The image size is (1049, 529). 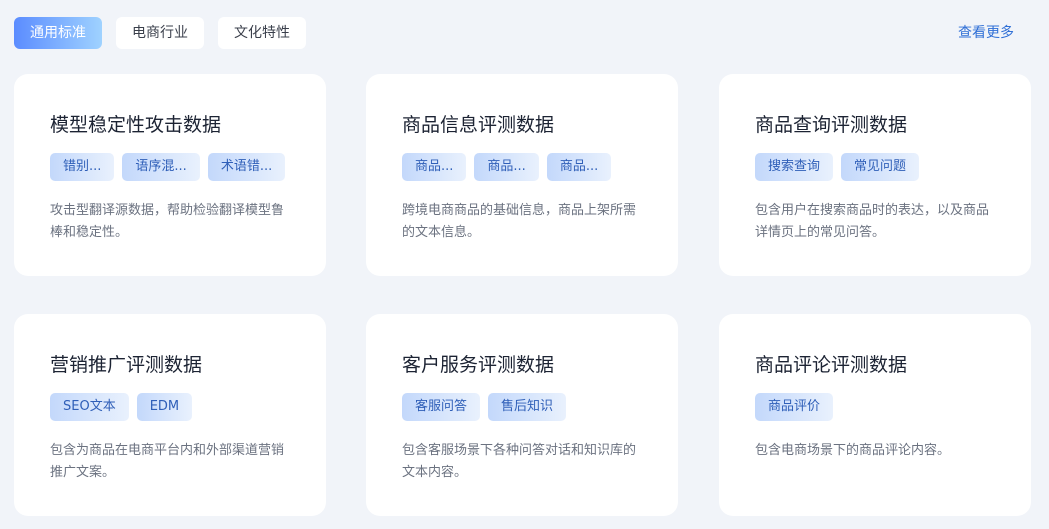 I want to click on card-description: 跨境电商商品的基础信息，商品上架所需的文本信息。, so click(x=519, y=221).